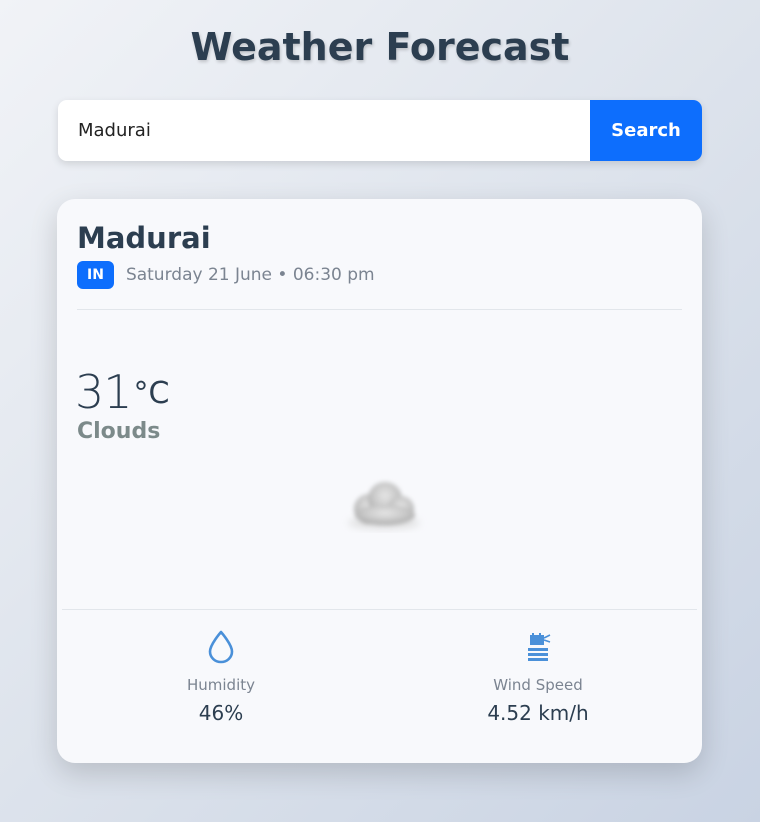  What do you see at coordinates (221, 713) in the screenshot?
I see `humidity-value: 46%` at bounding box center [221, 713].